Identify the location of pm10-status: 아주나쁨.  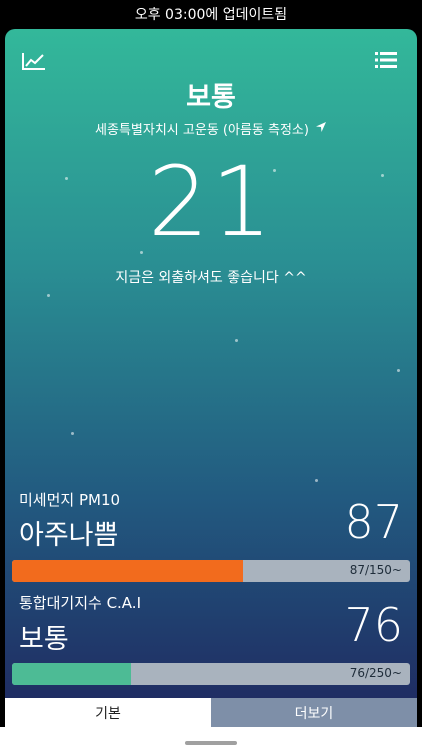
(69, 535).